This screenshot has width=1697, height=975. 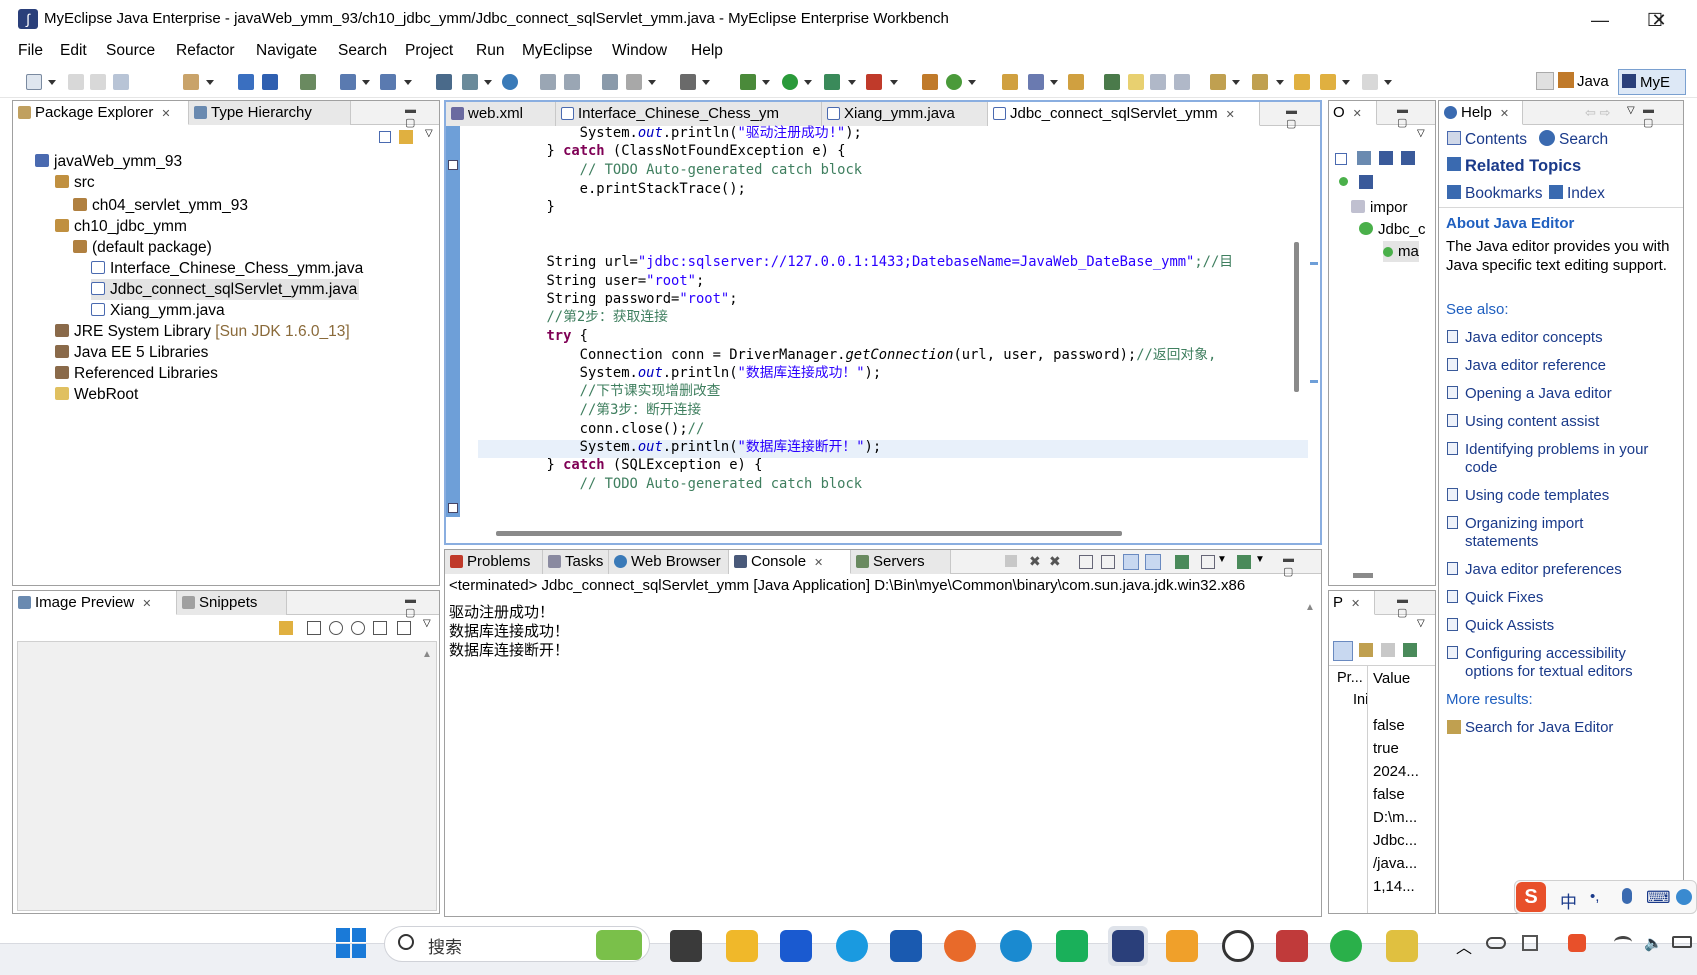 I want to click on java-perspective: Java, so click(x=1593, y=81).